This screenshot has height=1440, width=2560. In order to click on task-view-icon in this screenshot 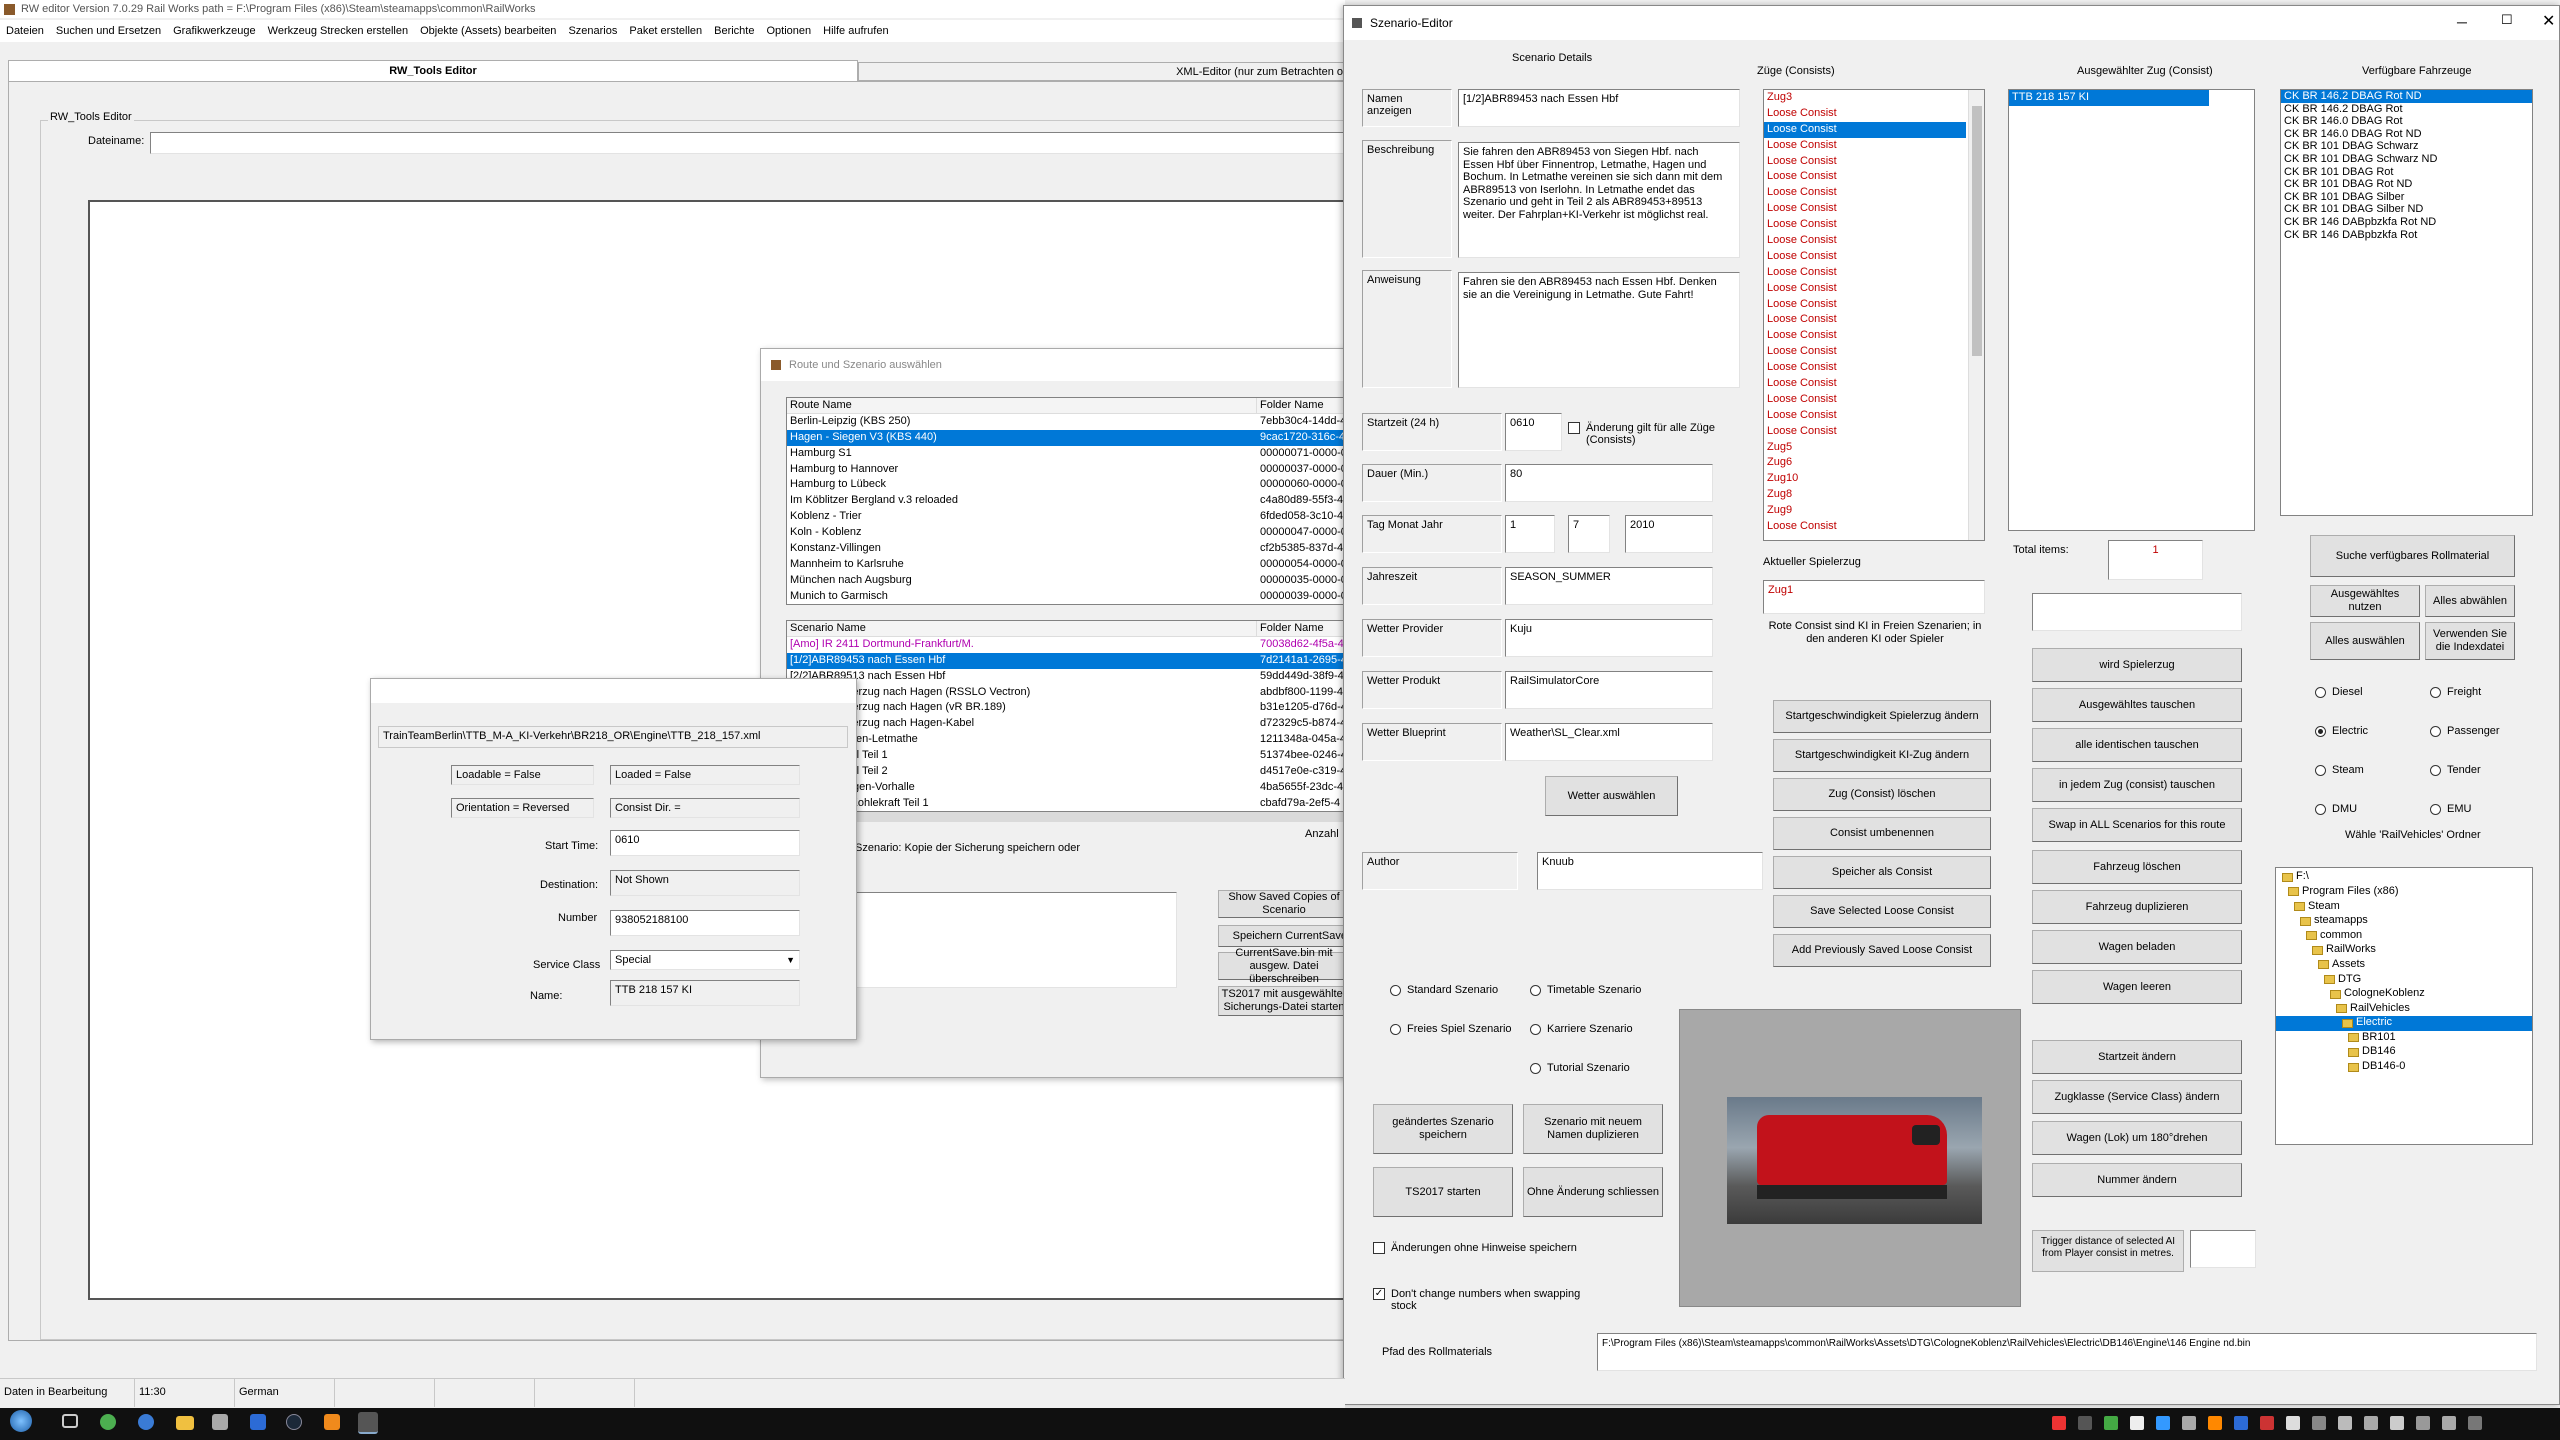, I will do `click(70, 1421)`.